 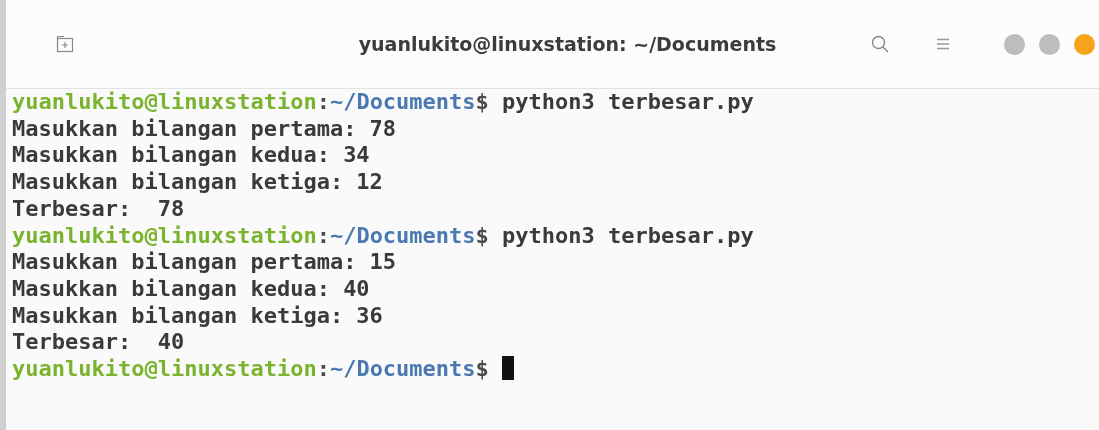 I want to click on new-tab-icon, so click(x=65, y=44).